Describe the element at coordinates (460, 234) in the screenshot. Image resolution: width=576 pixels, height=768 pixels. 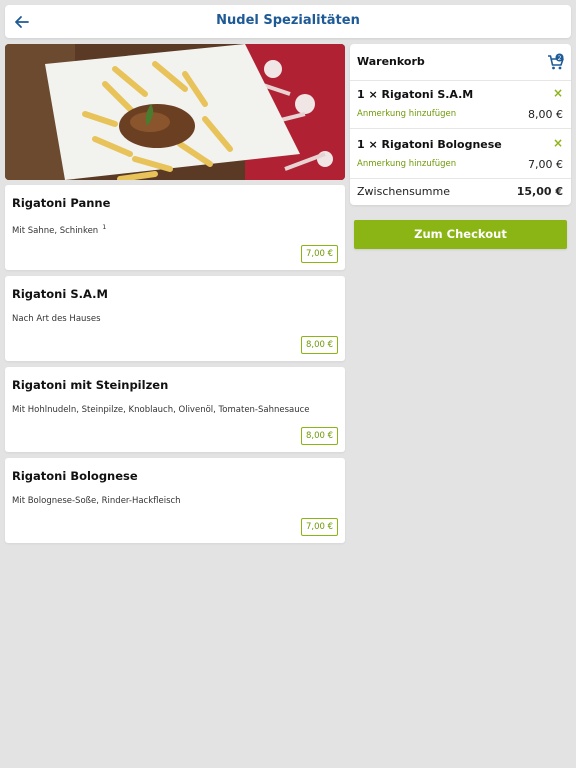
I see `checkout-button: Zum Checkout` at that location.